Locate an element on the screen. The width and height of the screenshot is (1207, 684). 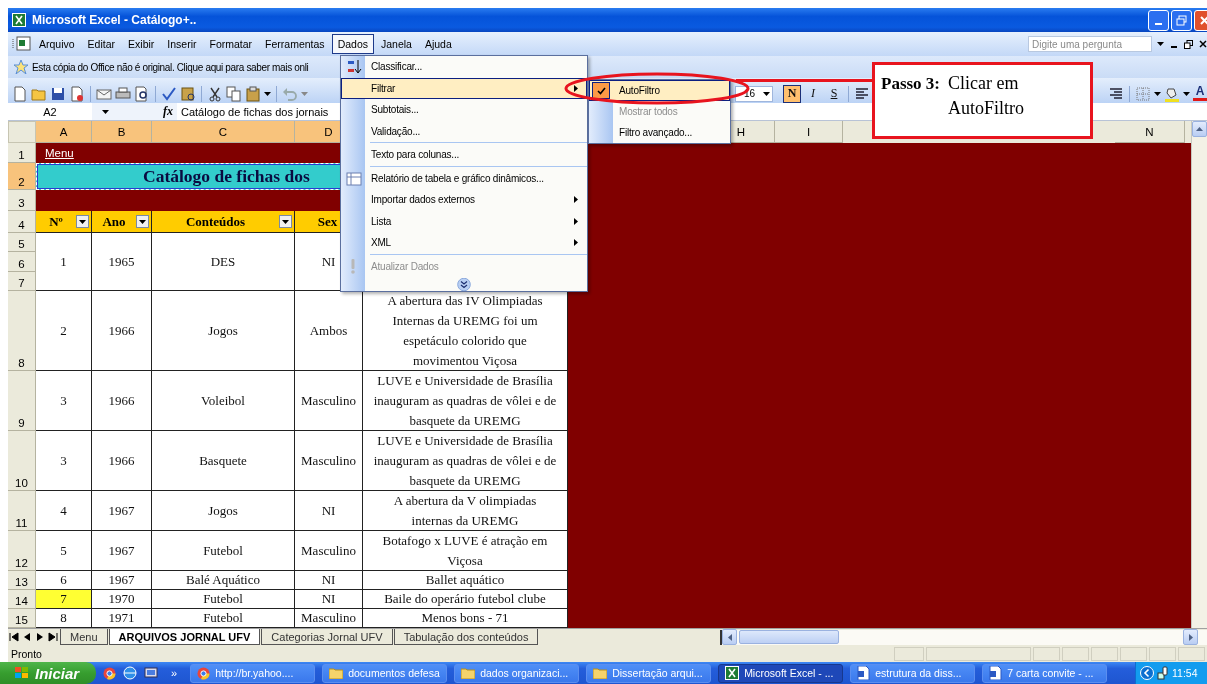
menu-item: Arquivo is located at coordinates (57, 44).